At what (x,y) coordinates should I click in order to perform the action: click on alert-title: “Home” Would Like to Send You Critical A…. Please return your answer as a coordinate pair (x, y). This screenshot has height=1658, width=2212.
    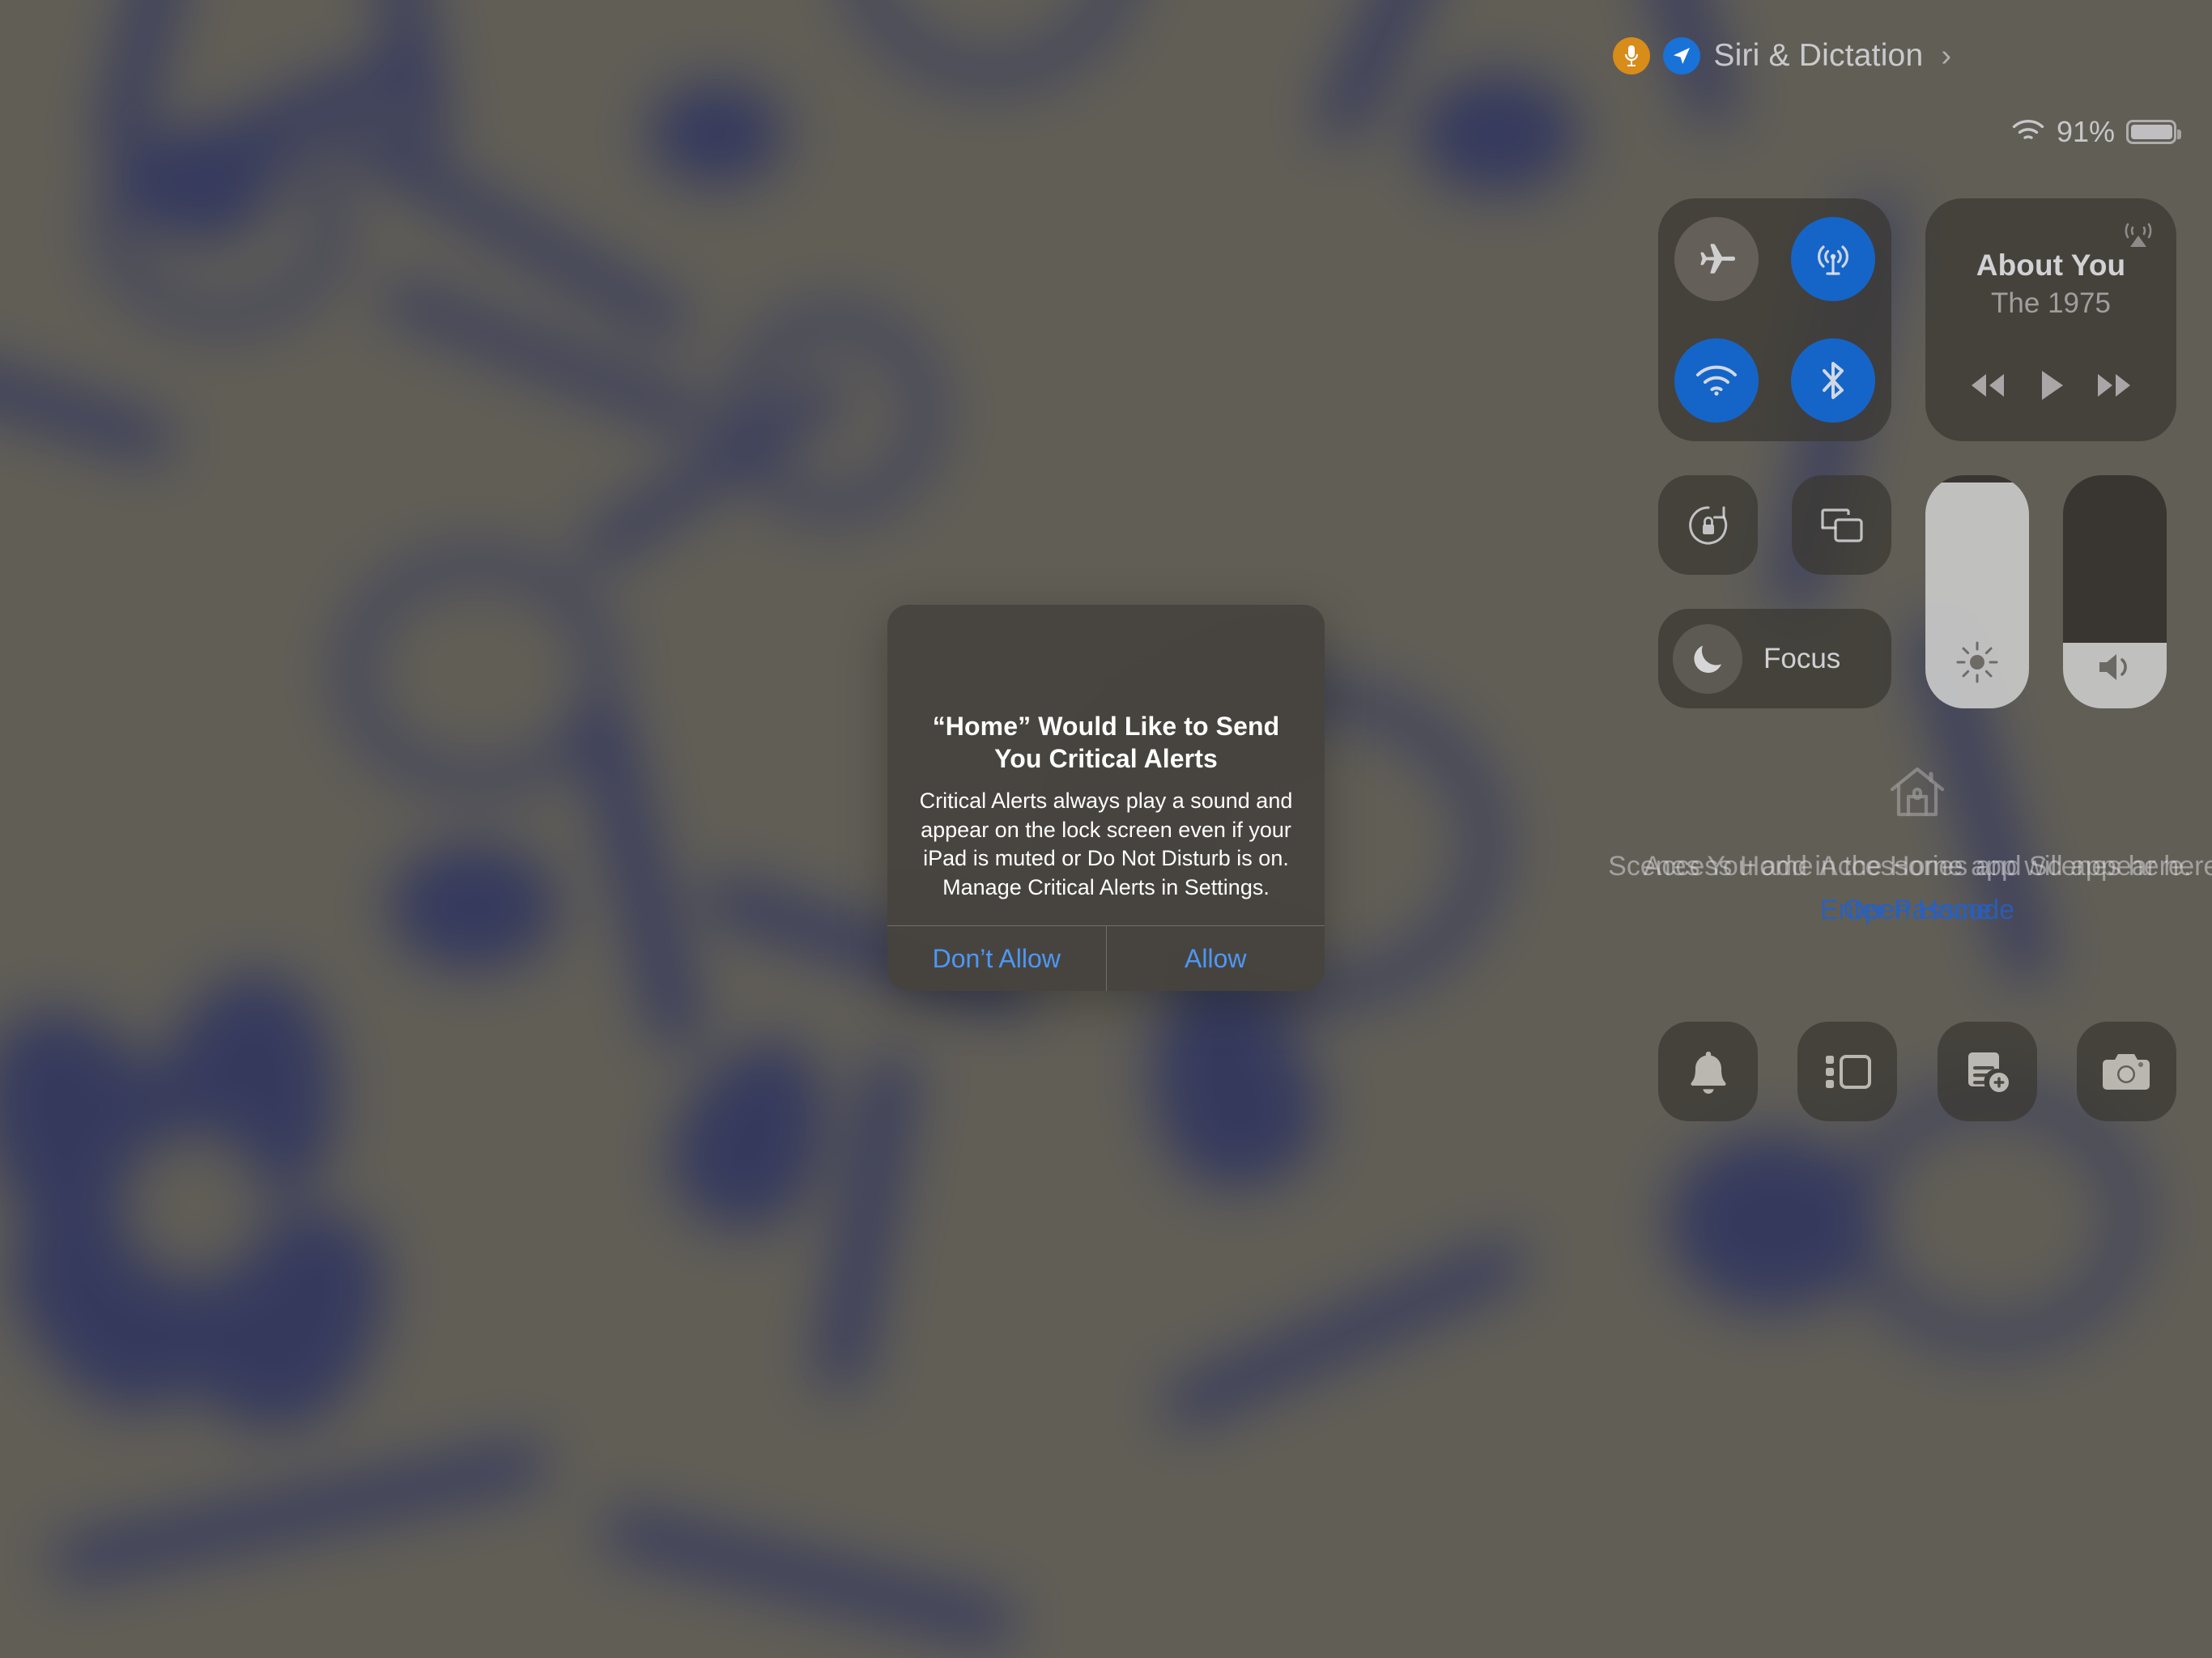
    Looking at the image, I should click on (1106, 743).